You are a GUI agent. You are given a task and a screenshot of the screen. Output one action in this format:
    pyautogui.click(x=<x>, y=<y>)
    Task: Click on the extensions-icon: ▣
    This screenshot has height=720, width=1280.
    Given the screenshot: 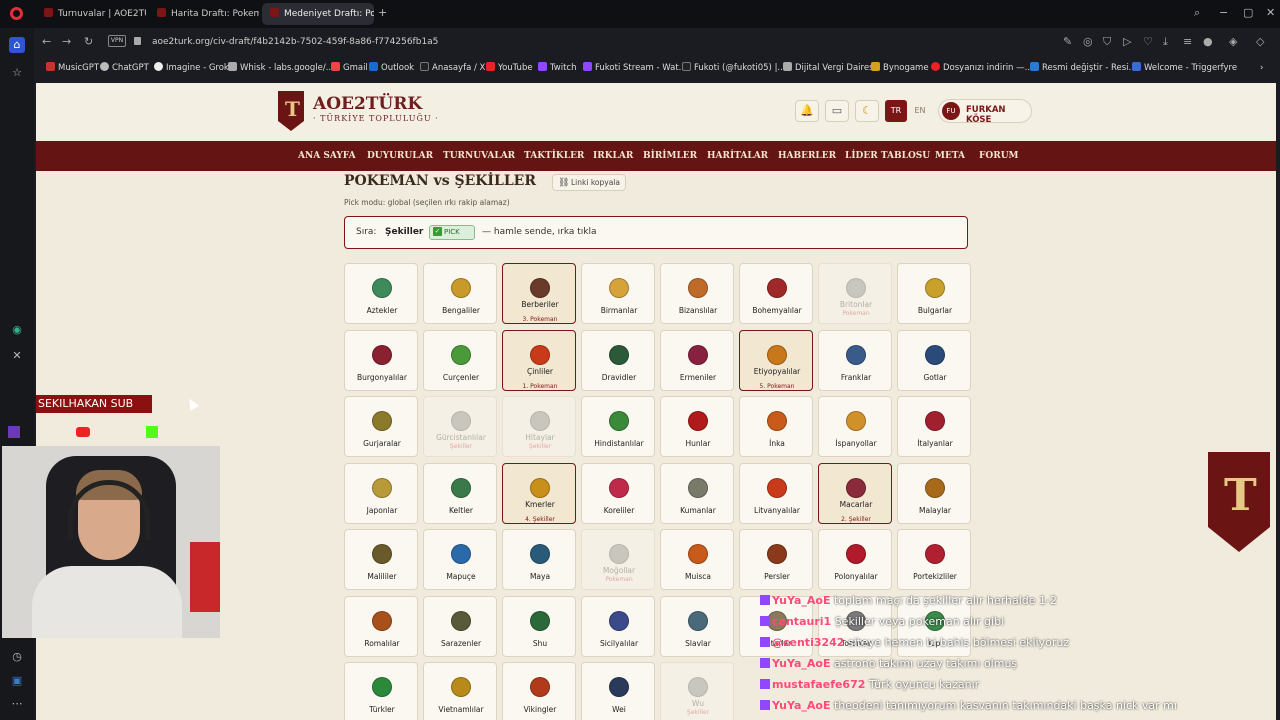 What is the action you would take?
    pyautogui.click(x=17, y=681)
    